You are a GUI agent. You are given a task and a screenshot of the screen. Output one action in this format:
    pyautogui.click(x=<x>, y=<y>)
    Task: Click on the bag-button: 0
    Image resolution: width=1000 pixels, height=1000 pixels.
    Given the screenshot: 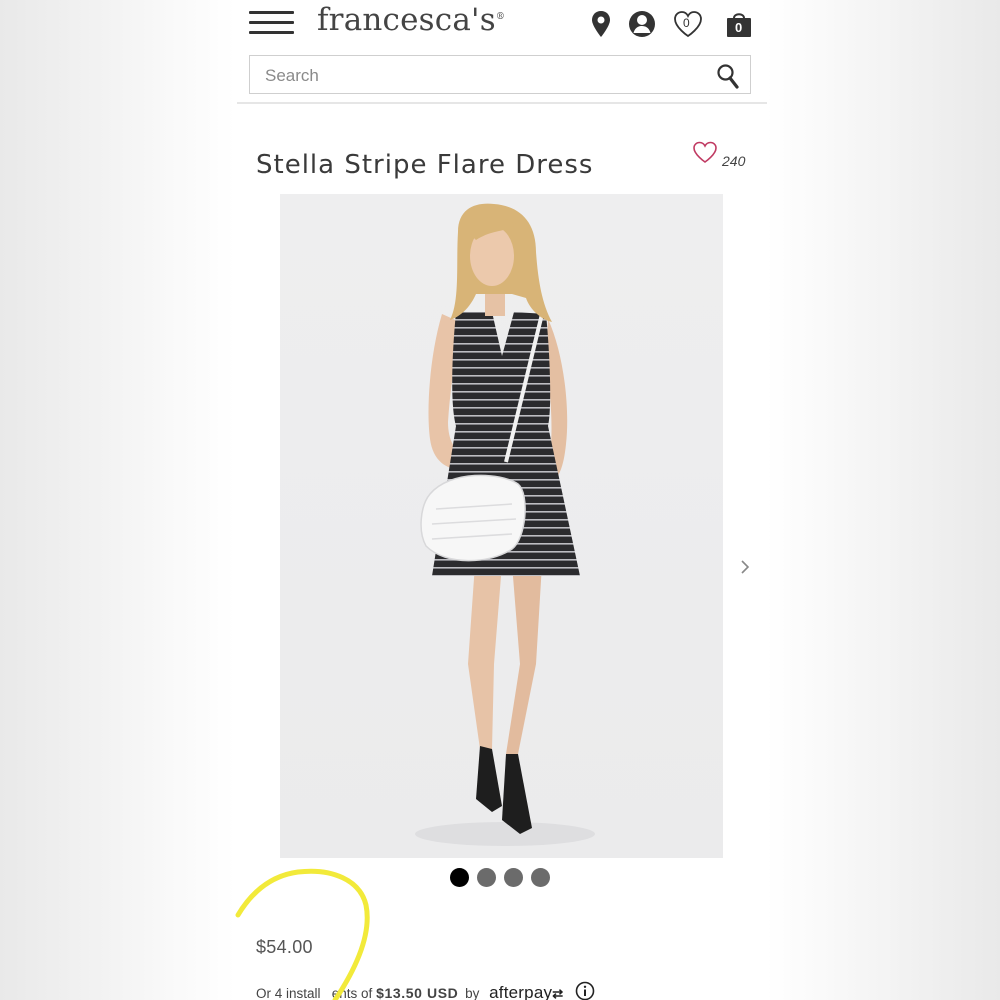 What is the action you would take?
    pyautogui.click(x=739, y=24)
    